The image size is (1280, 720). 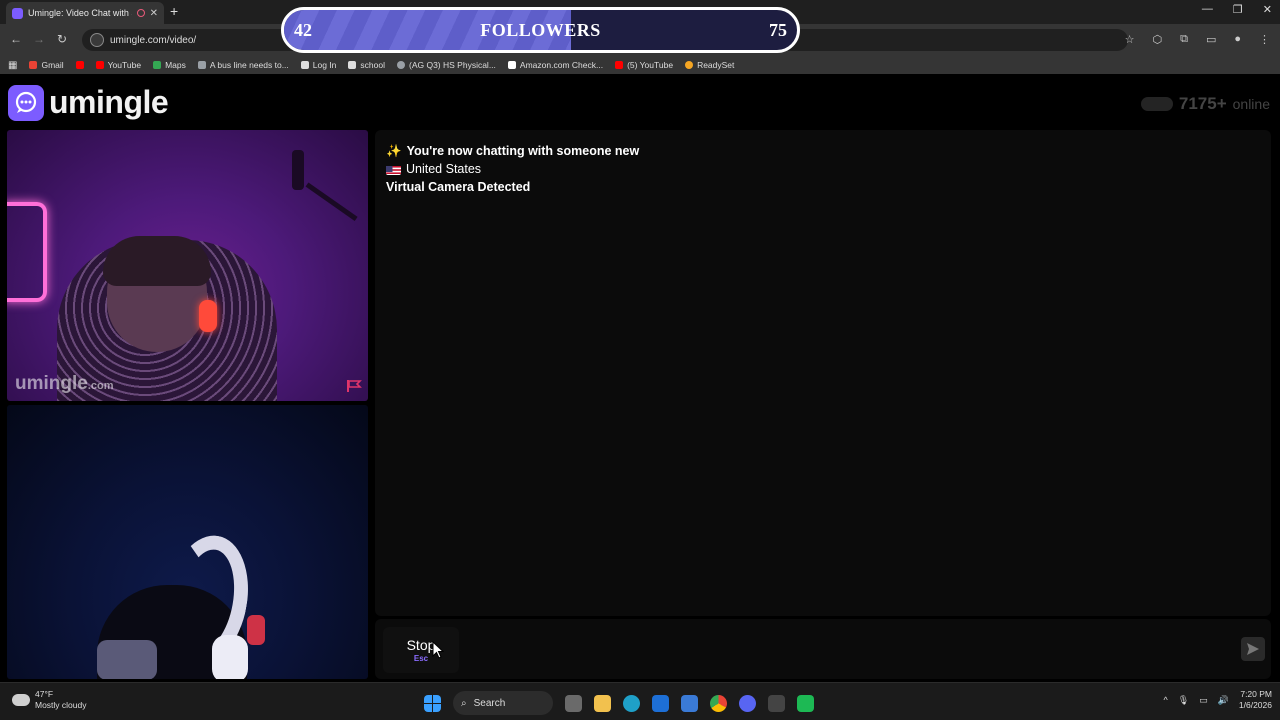 I want to click on system-tray: ^ 🎙 ▭ 🔊 7:20 PM 1/6/2026, so click(x=1218, y=700).